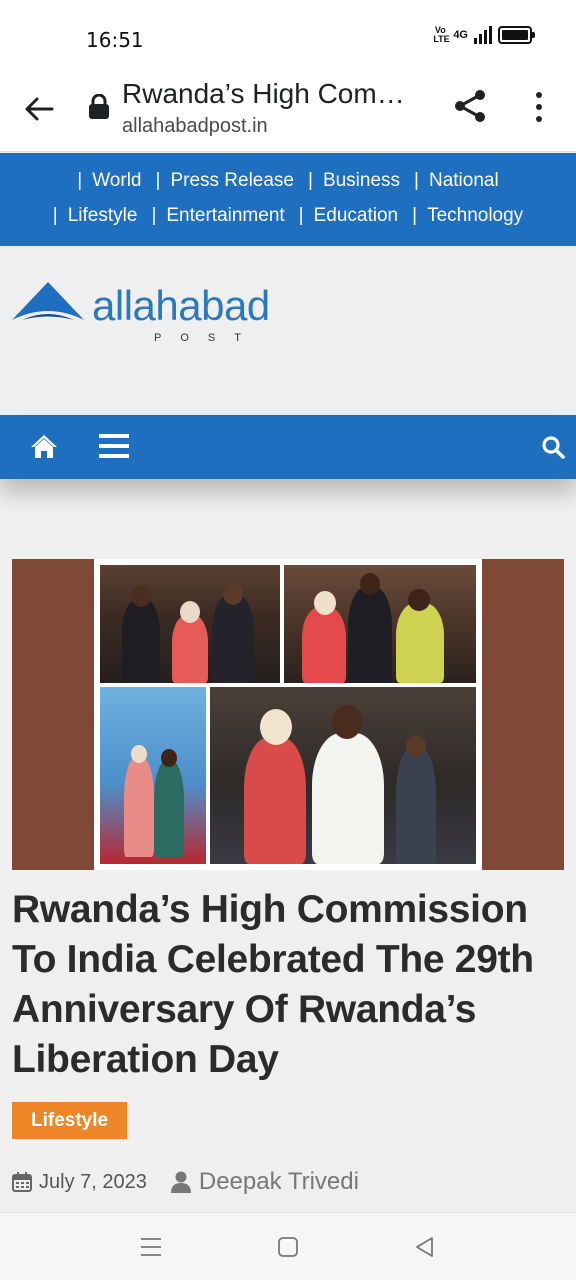  What do you see at coordinates (553, 447) in the screenshot?
I see `search-icon` at bounding box center [553, 447].